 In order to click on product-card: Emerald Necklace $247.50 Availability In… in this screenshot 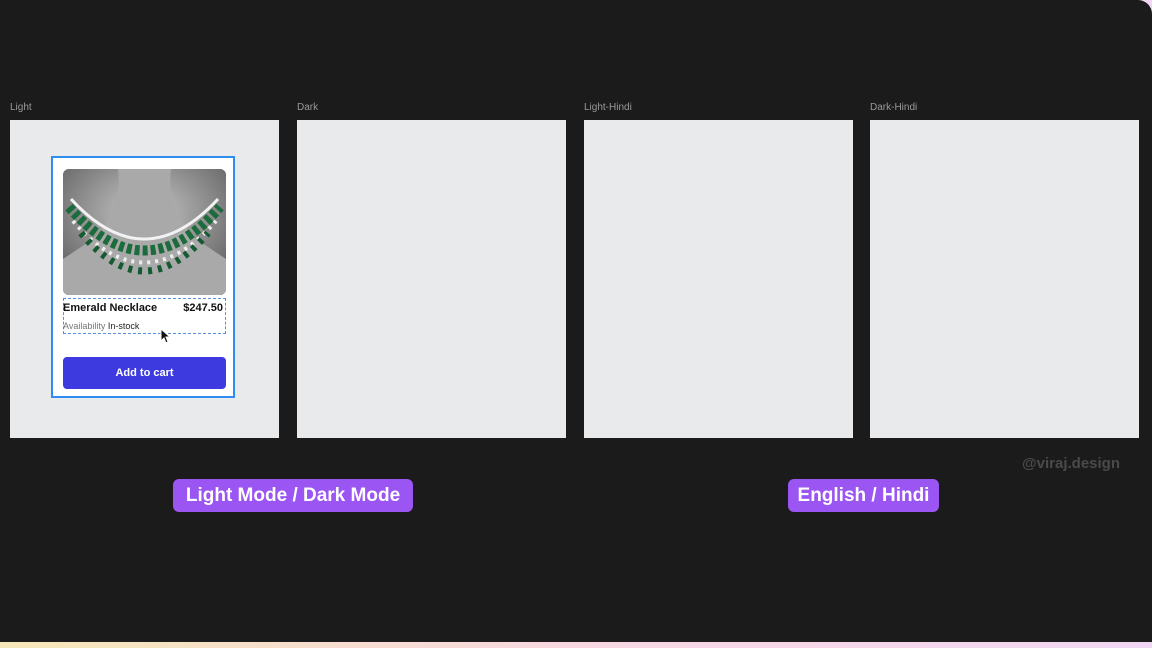, I will do `click(143, 277)`.